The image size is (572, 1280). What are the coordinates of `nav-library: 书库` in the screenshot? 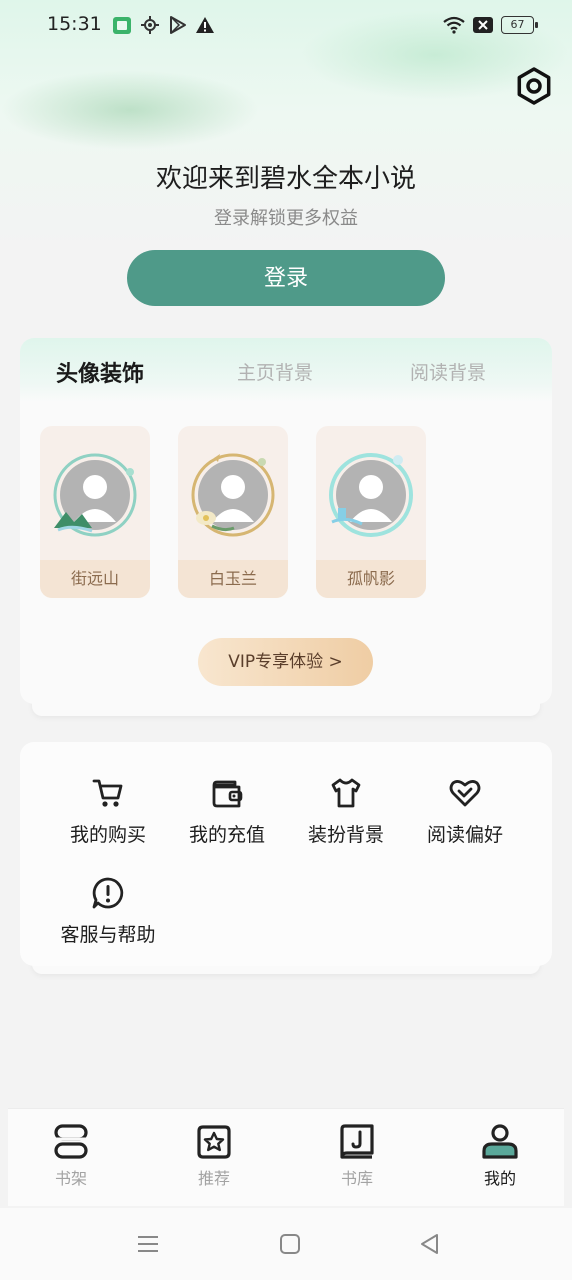 It's located at (357, 1156).